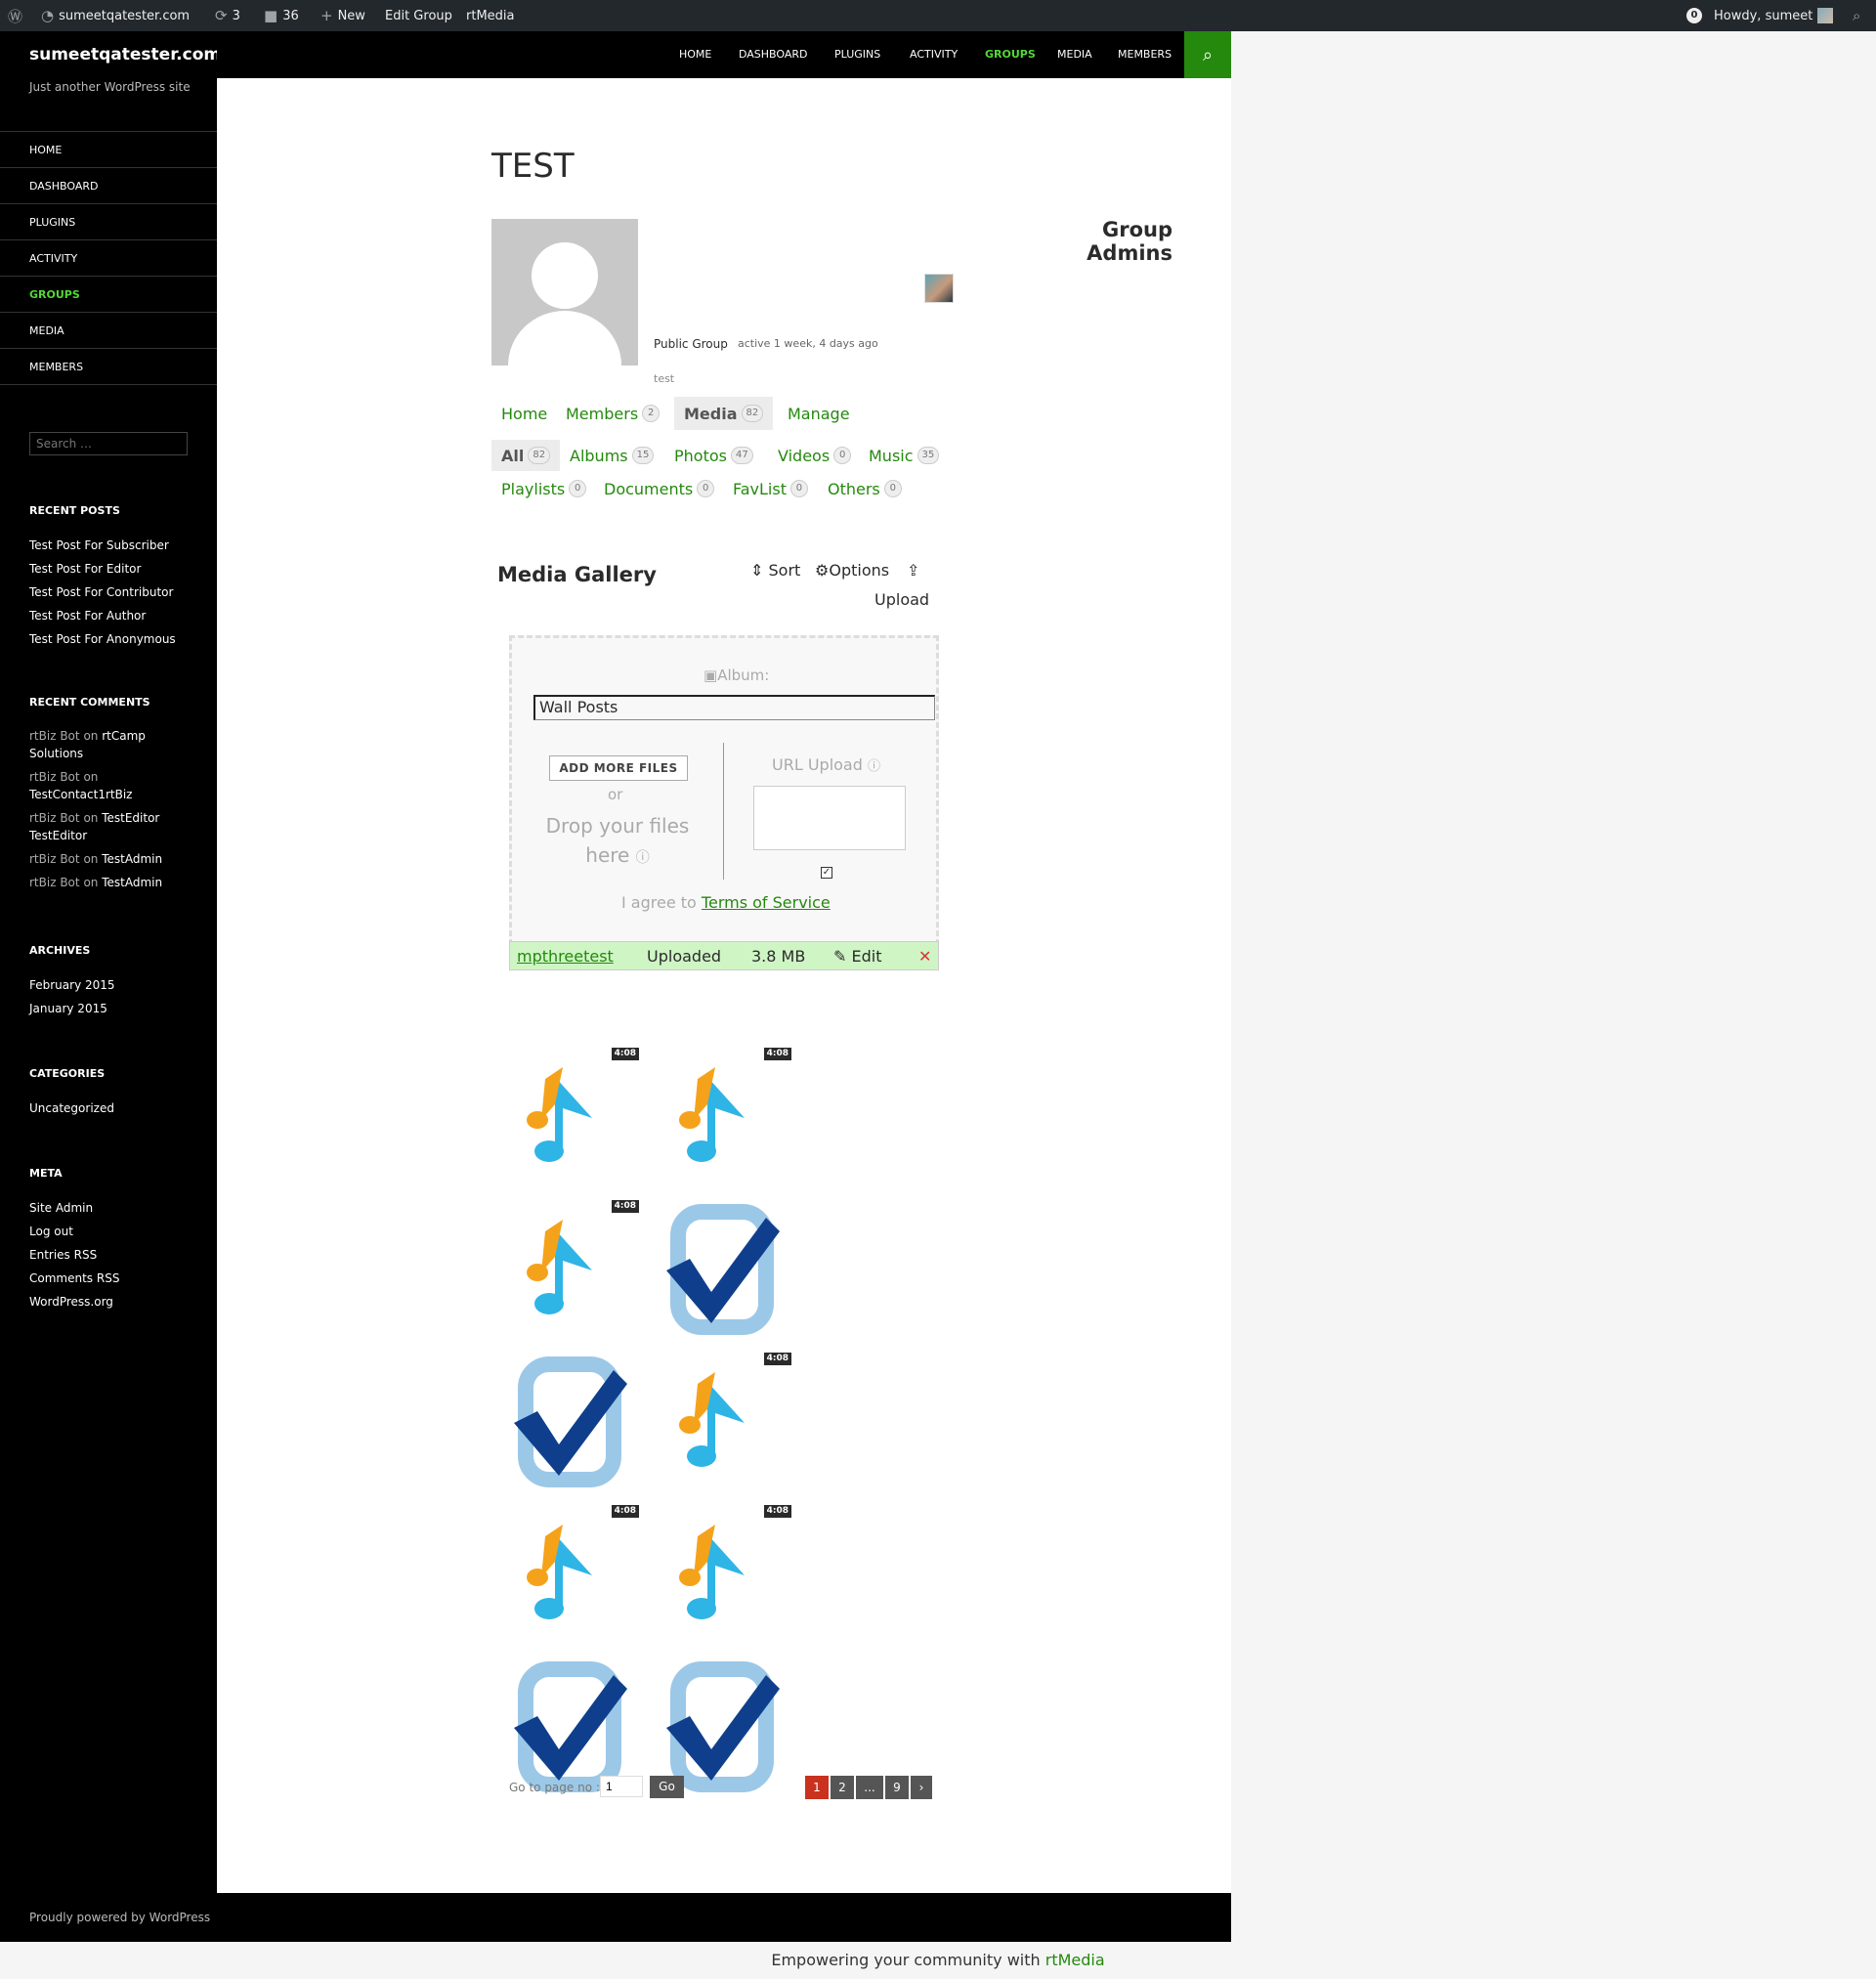  What do you see at coordinates (418, 15) in the screenshot?
I see `edit-group-link: Edit Group` at bounding box center [418, 15].